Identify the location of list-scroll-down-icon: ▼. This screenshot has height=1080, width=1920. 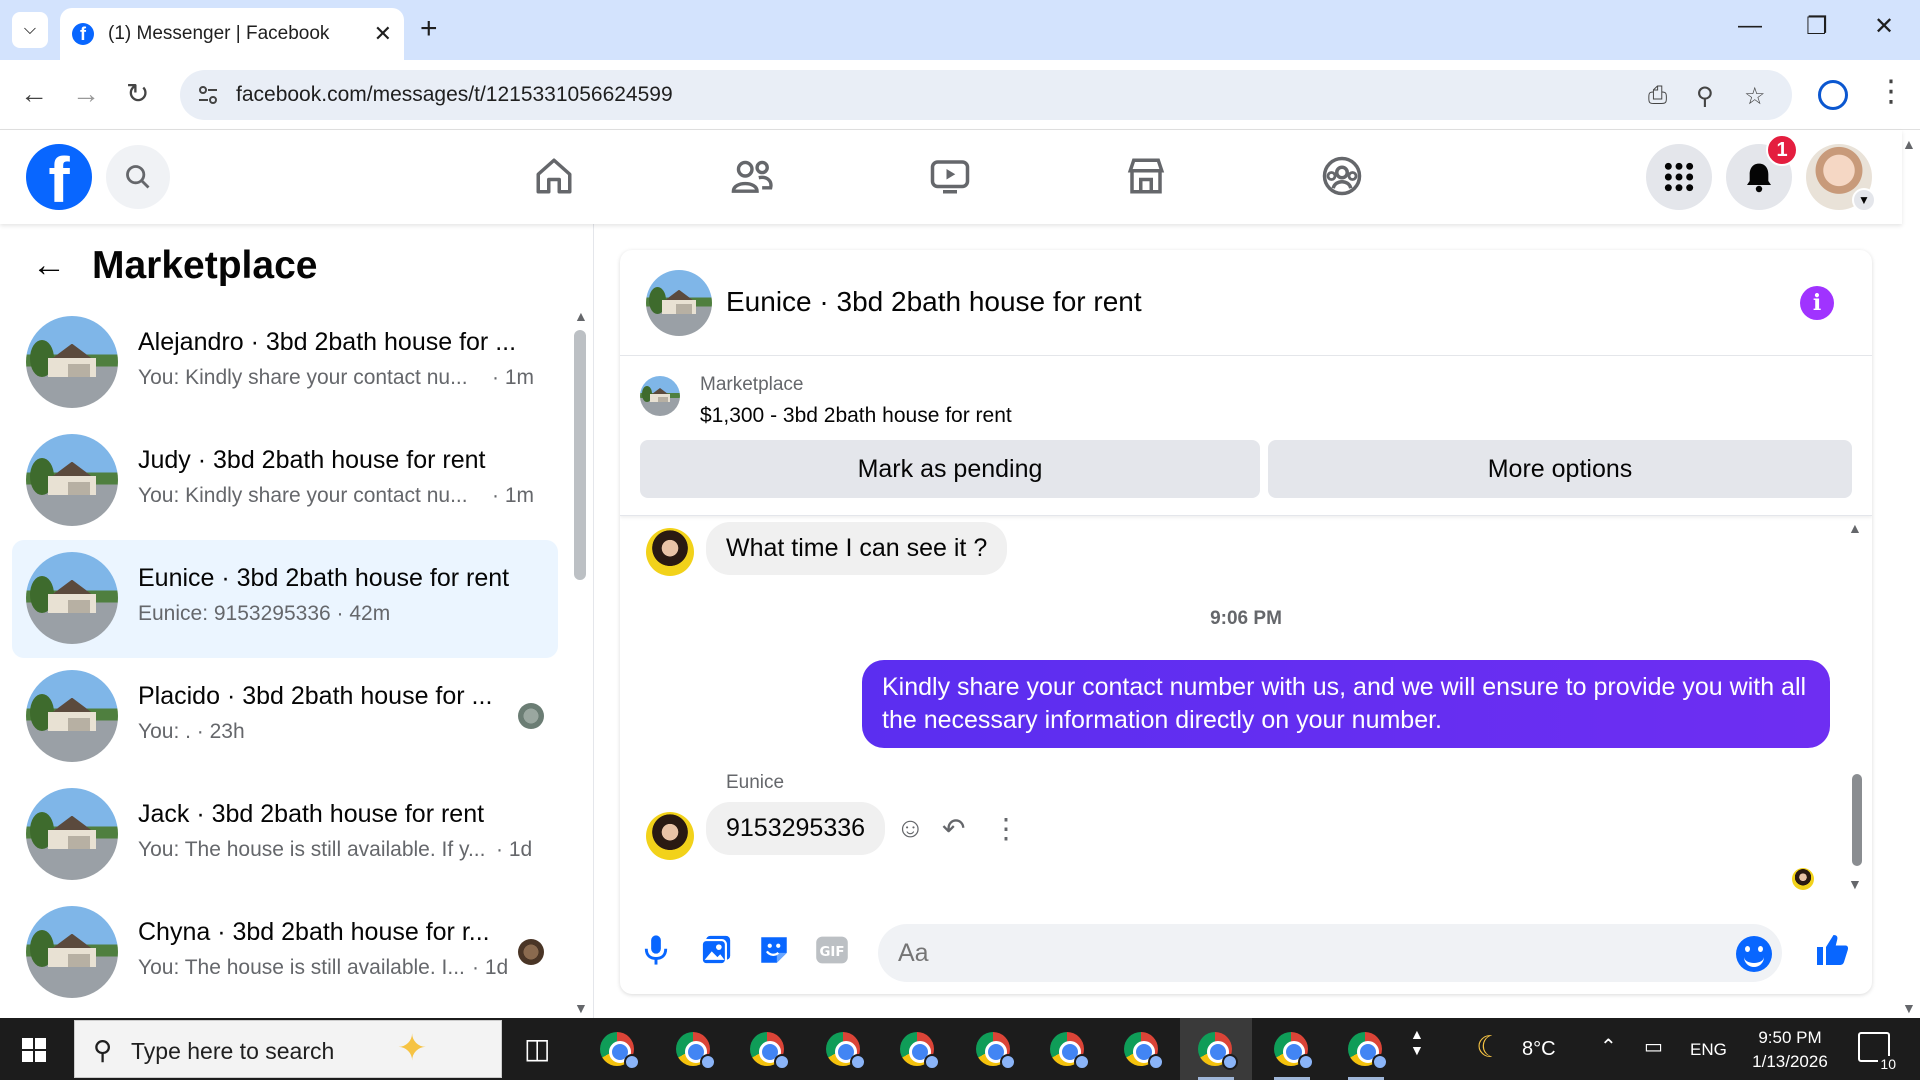
(581, 1008).